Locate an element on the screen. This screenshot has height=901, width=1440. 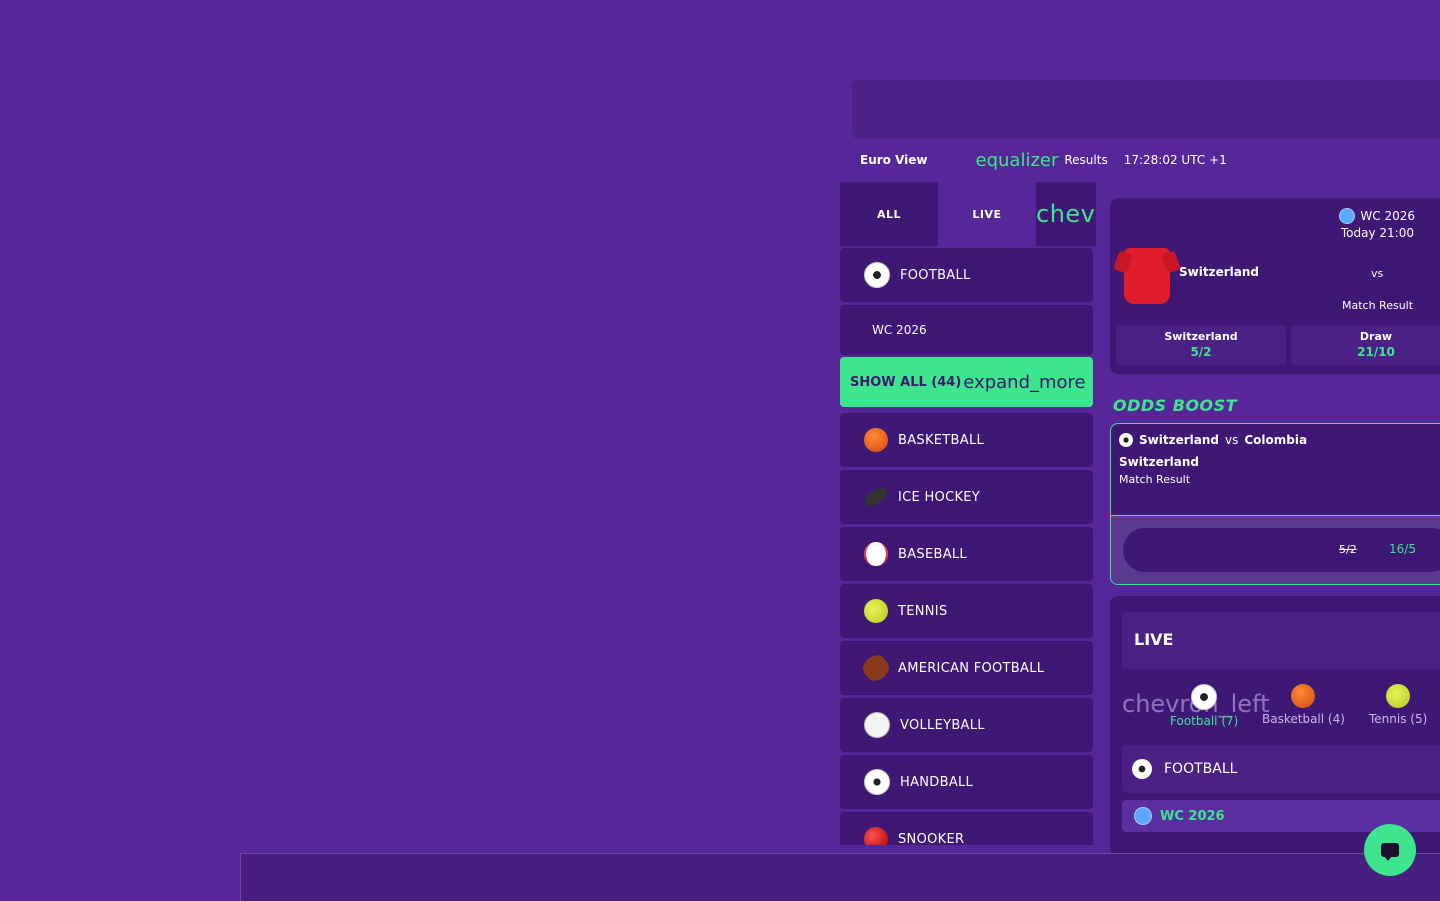
sidebar-item-label: TENNIS is located at coordinates (923, 611).